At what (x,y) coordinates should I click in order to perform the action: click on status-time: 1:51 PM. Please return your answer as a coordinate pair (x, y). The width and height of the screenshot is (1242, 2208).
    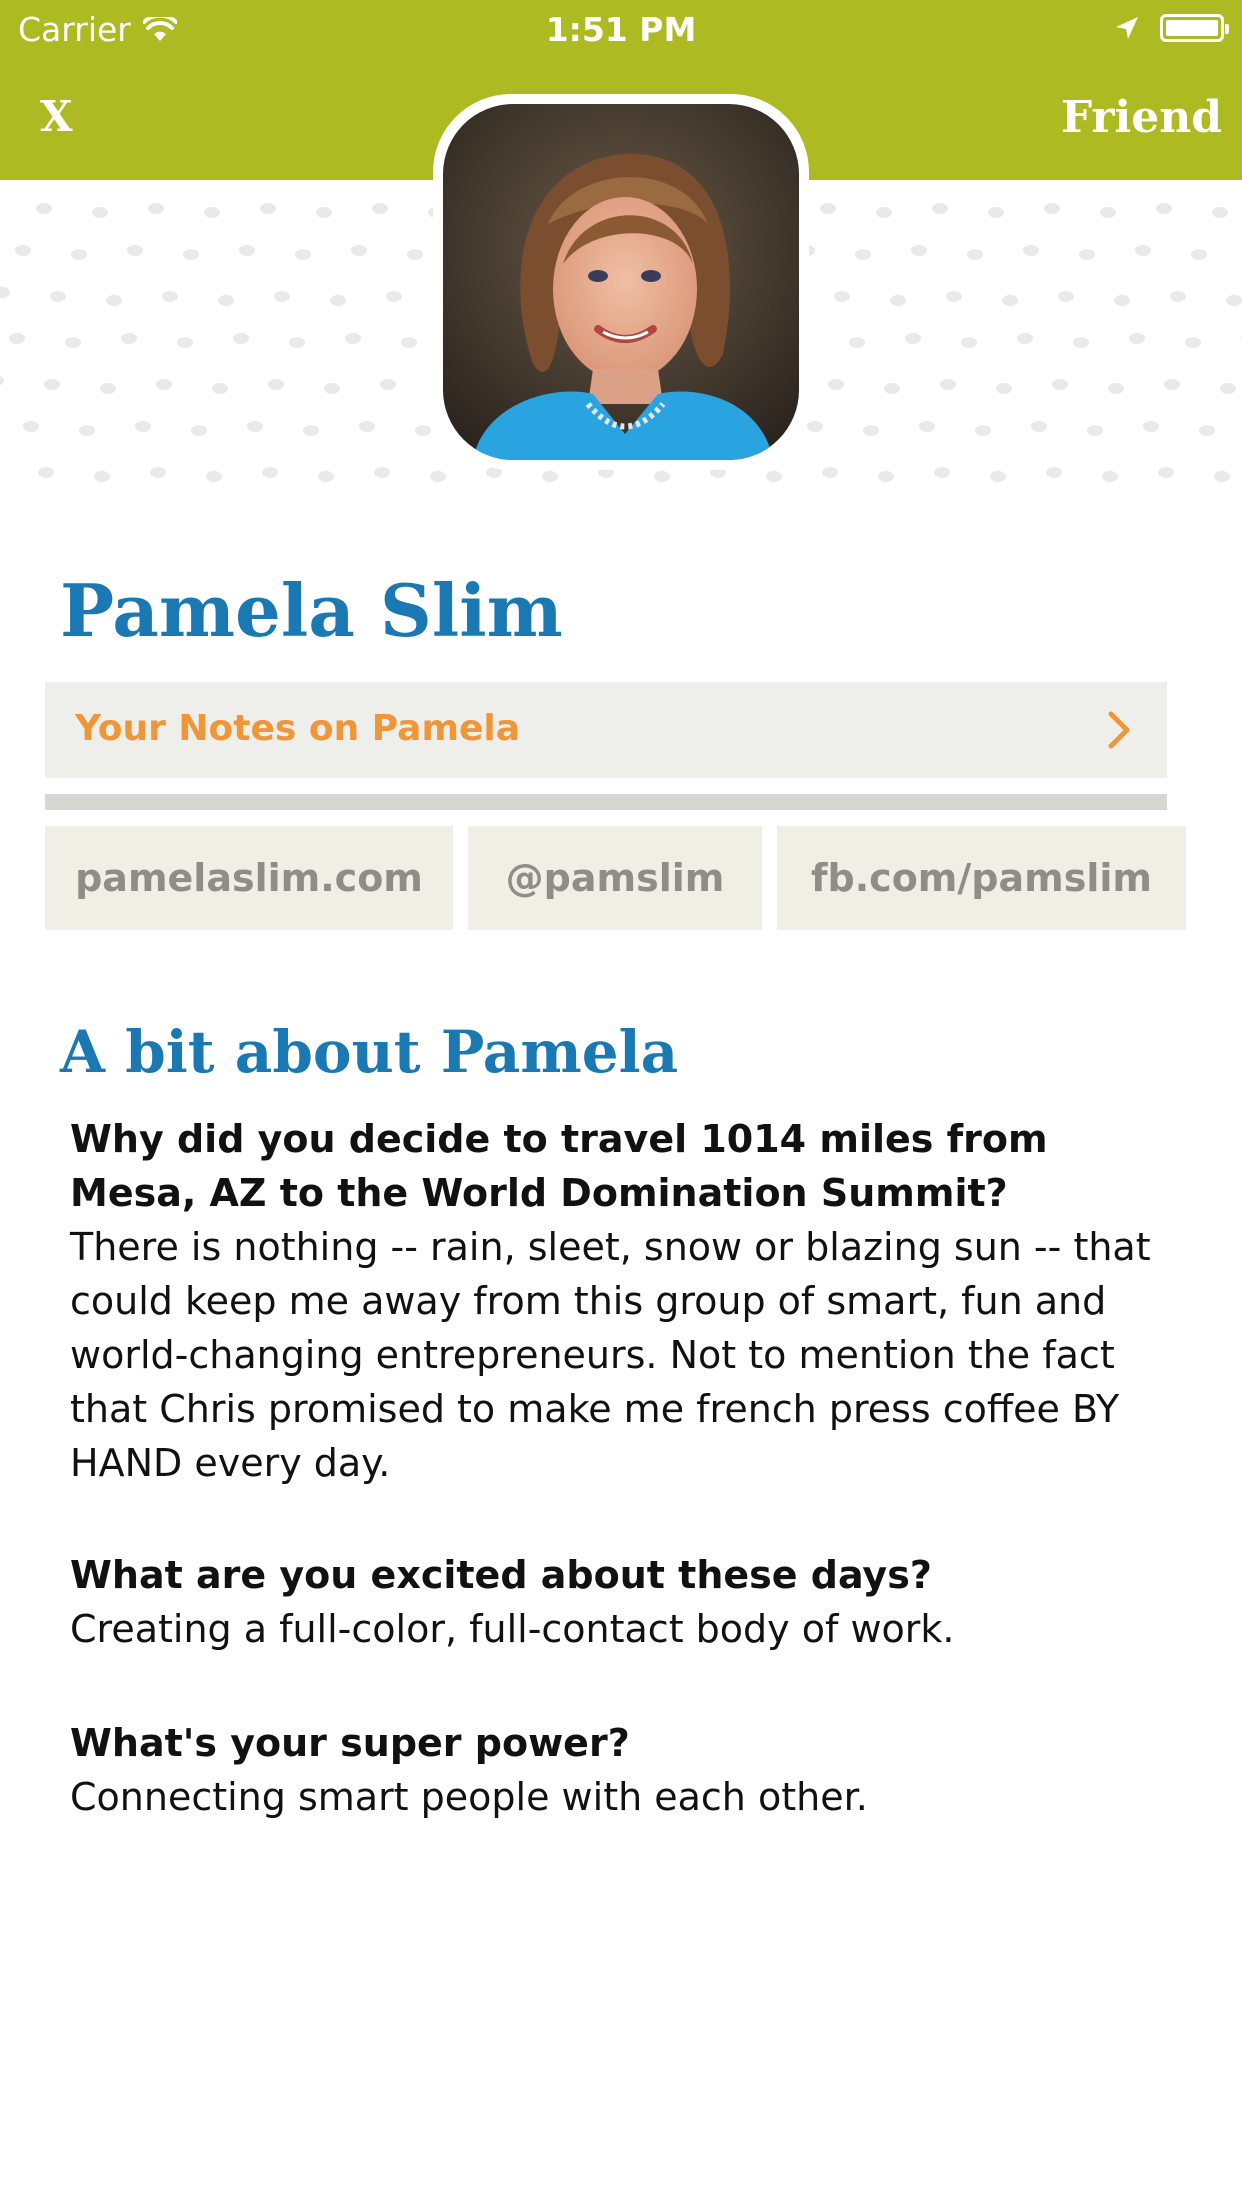
    Looking at the image, I should click on (621, 29).